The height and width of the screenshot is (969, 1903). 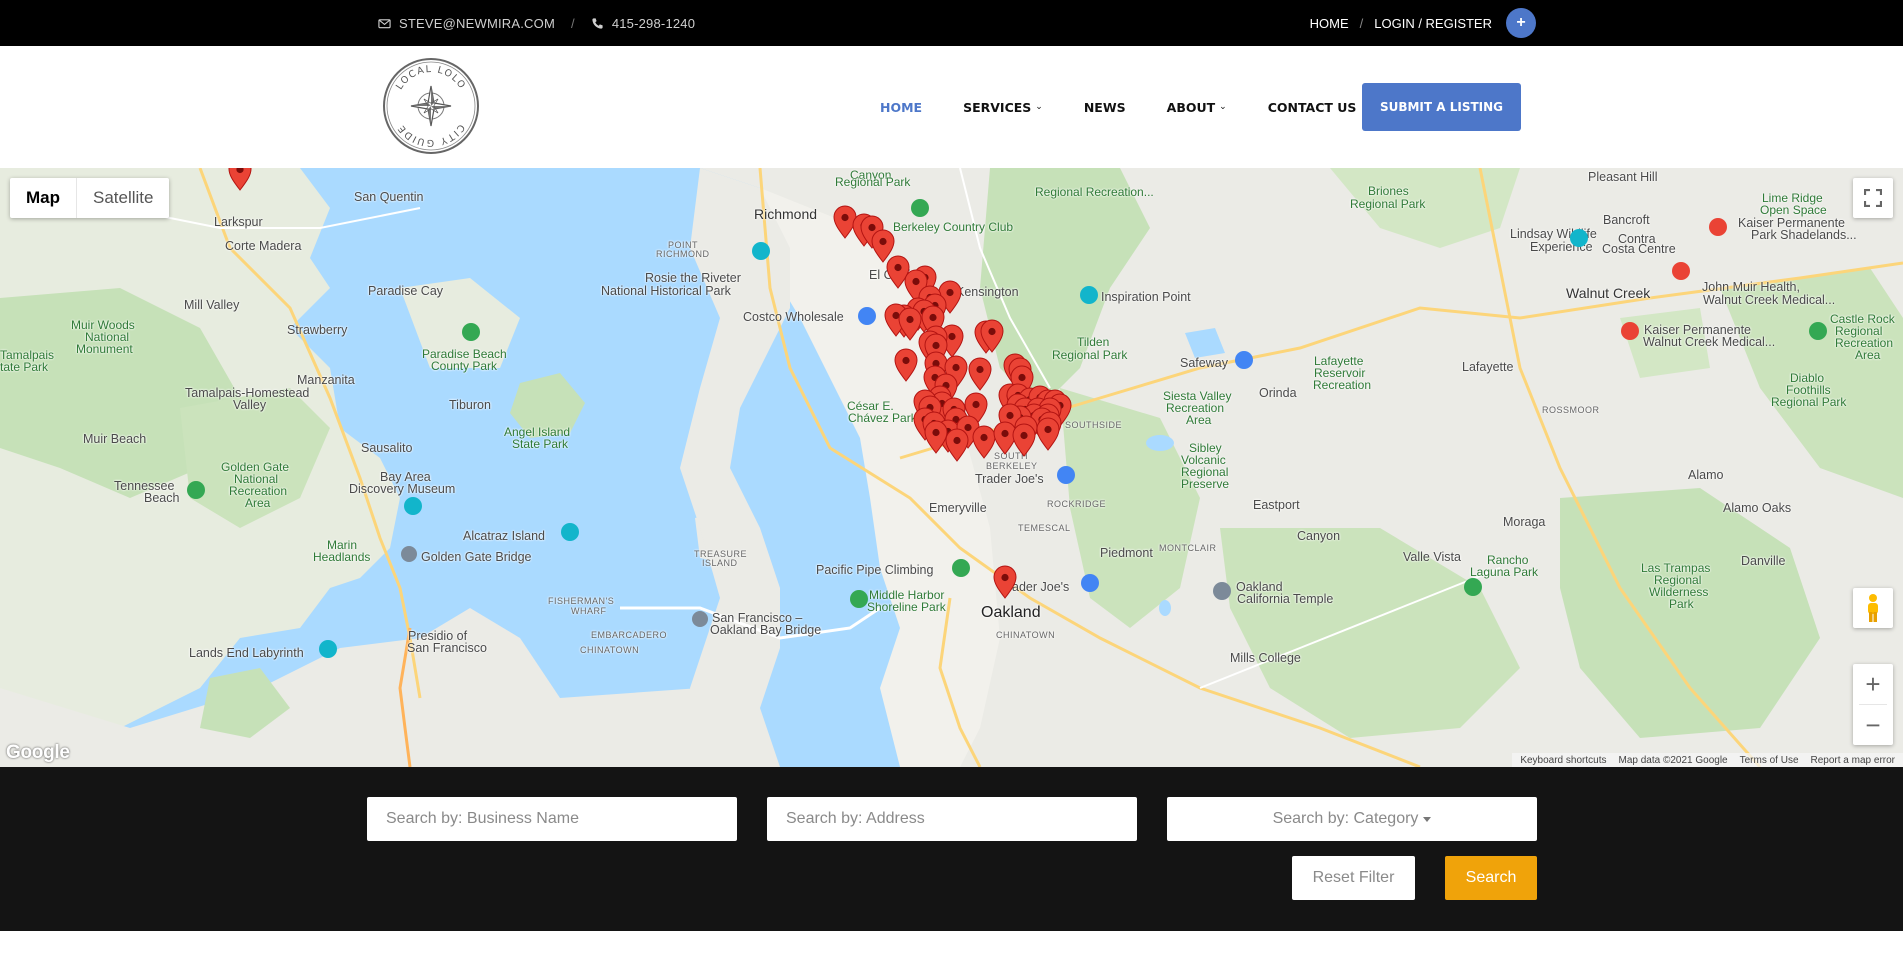 I want to click on search-button: Search, so click(x=1491, y=878).